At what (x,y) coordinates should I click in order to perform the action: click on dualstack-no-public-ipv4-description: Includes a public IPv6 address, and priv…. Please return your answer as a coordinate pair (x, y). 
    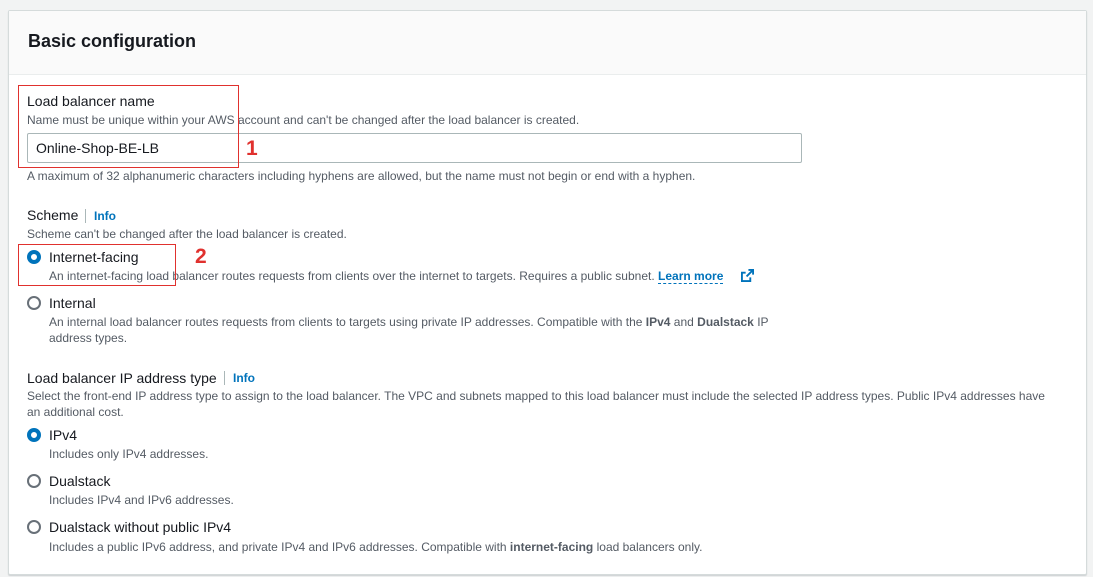
    Looking at the image, I should click on (376, 547).